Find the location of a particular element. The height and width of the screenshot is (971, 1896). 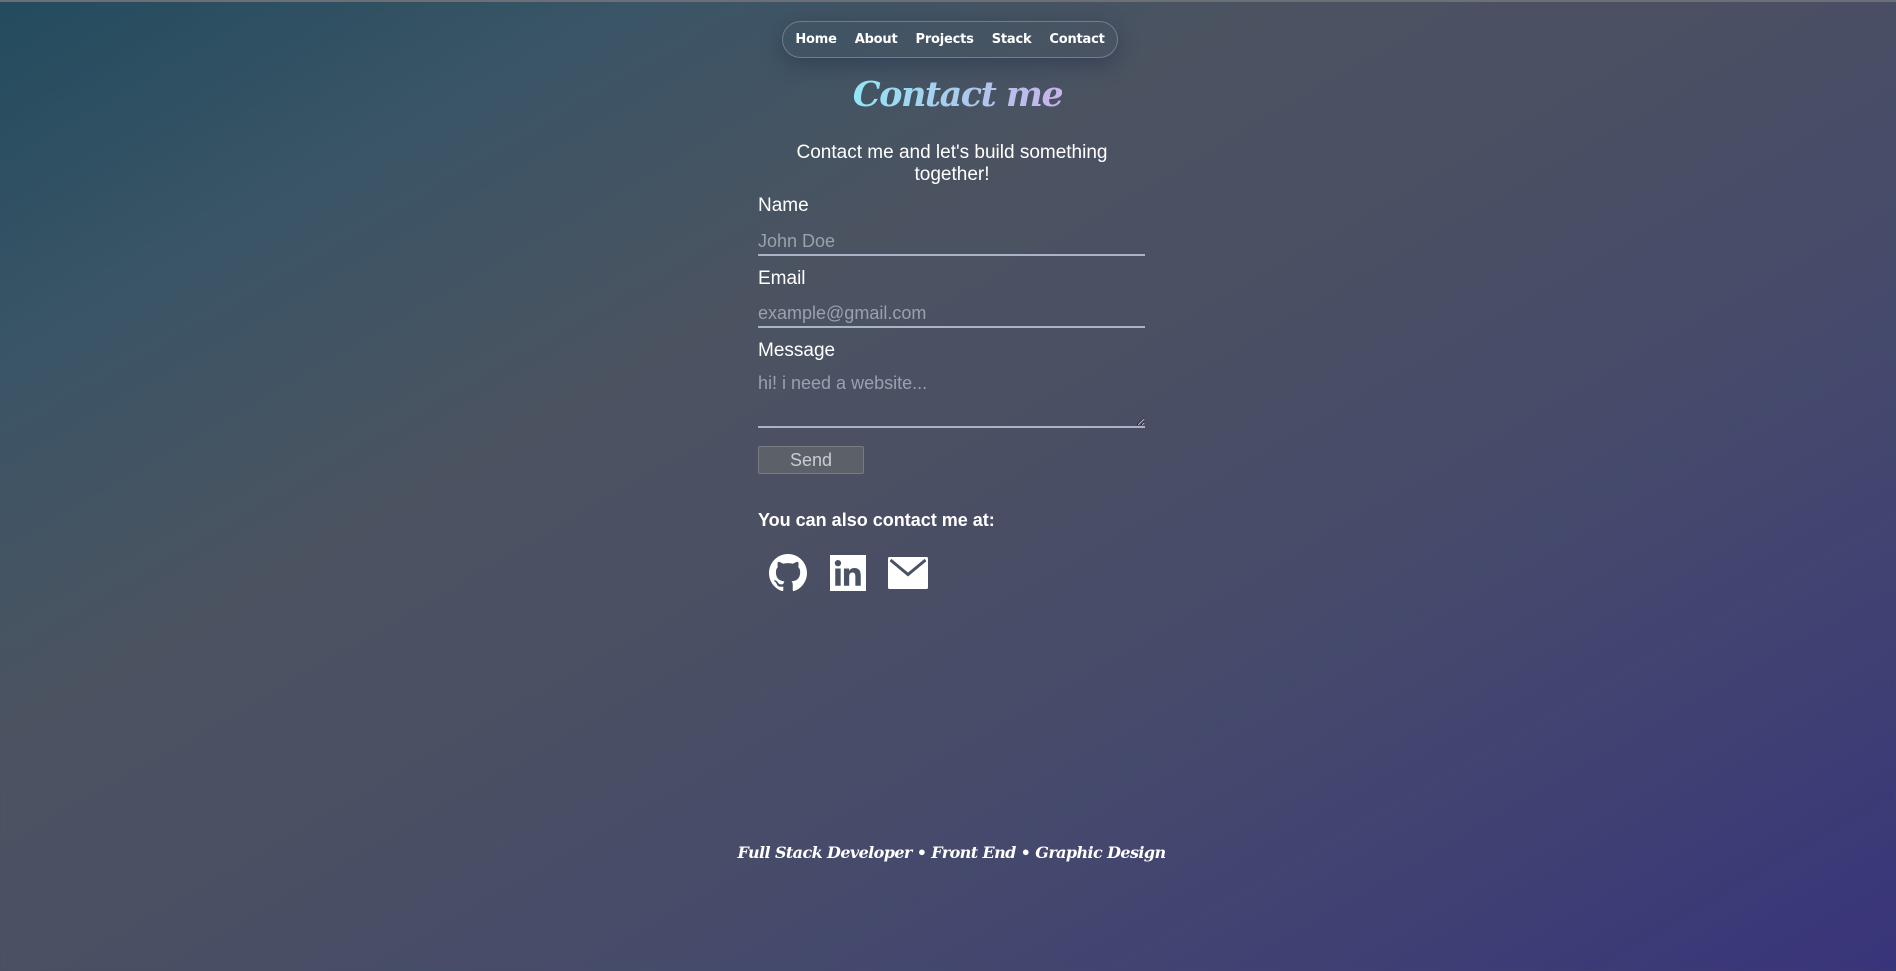

nav-item-projects: Projects is located at coordinates (945, 39).